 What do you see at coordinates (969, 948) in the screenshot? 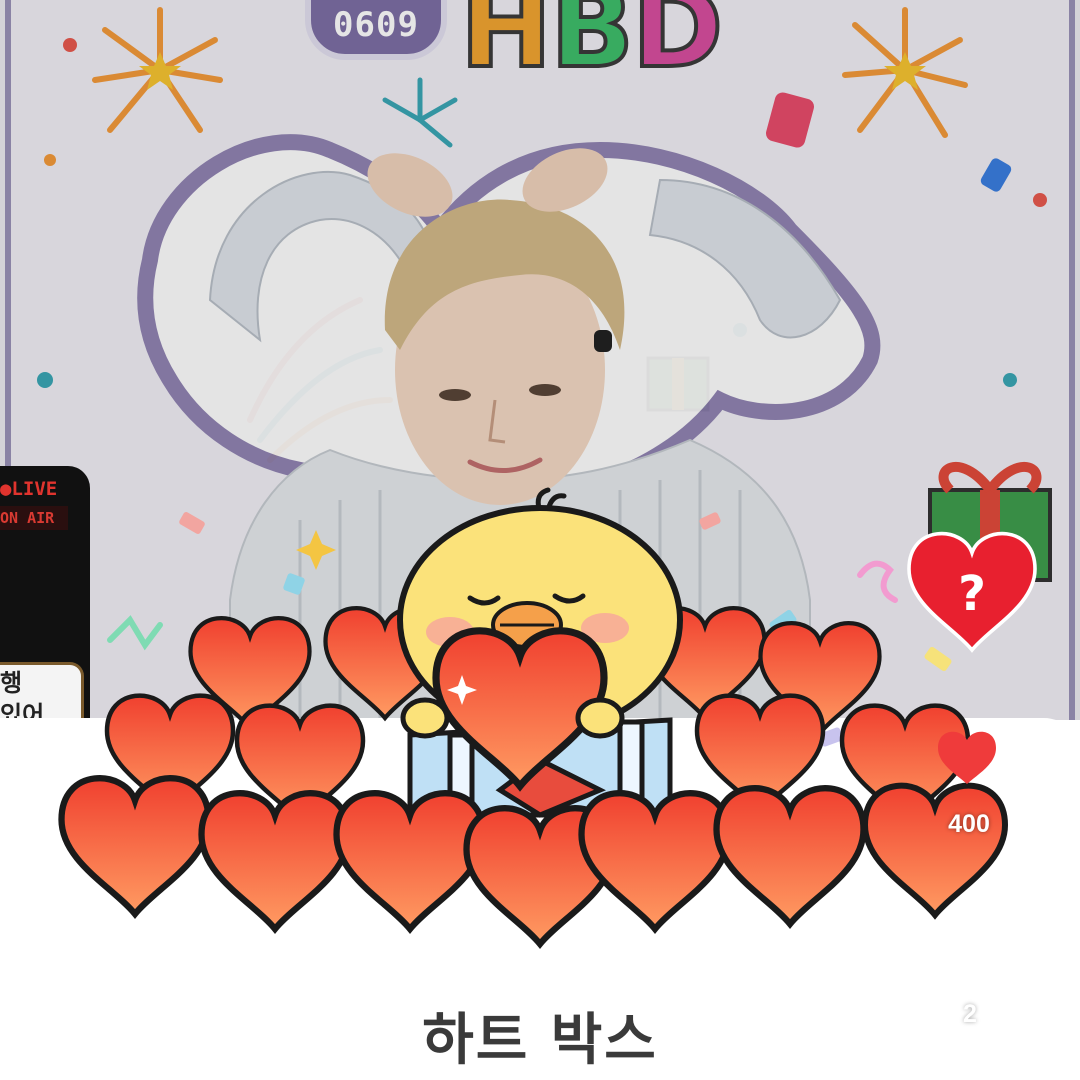
I see `thumbs-up-icon` at bounding box center [969, 948].